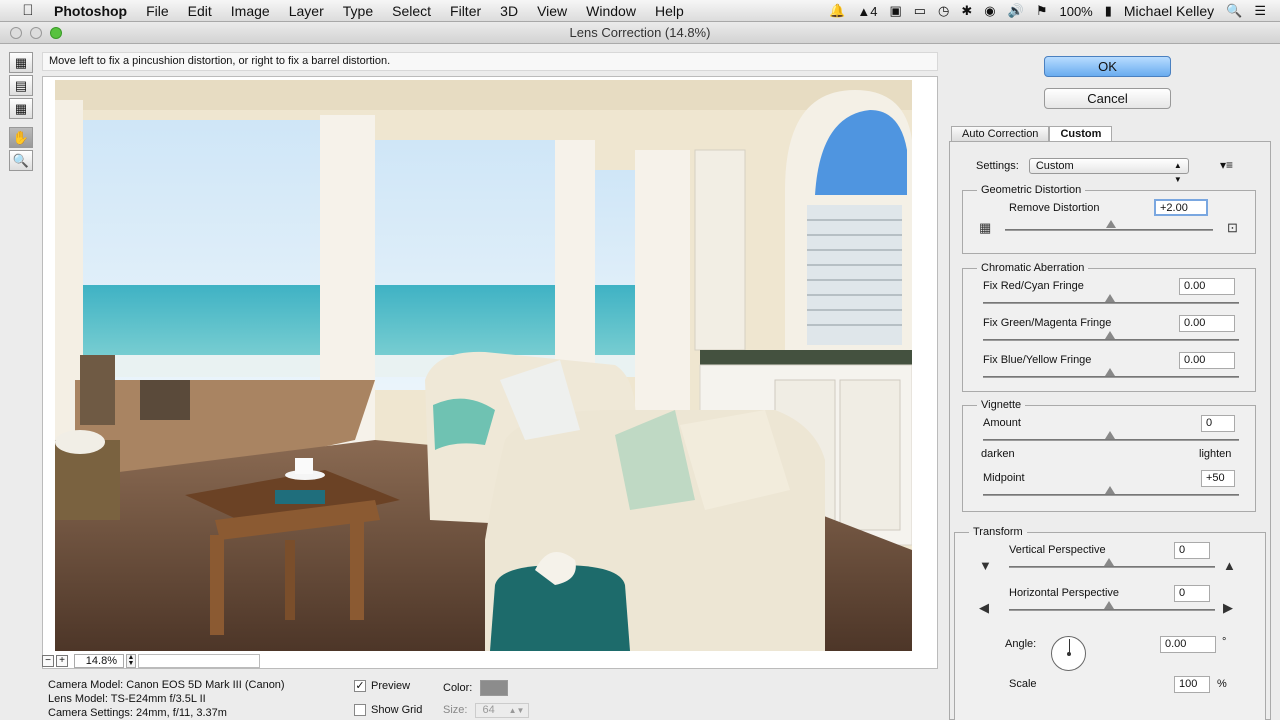  I want to click on red-cyan-input: 0.00, so click(1207, 286).